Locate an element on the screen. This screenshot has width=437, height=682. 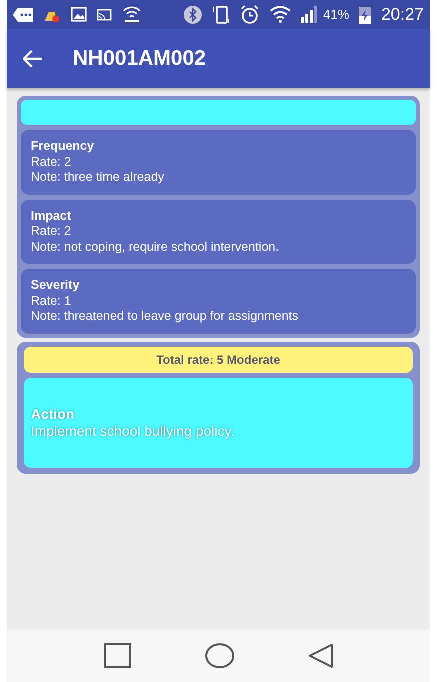
signal-icon is located at coordinates (310, 14).